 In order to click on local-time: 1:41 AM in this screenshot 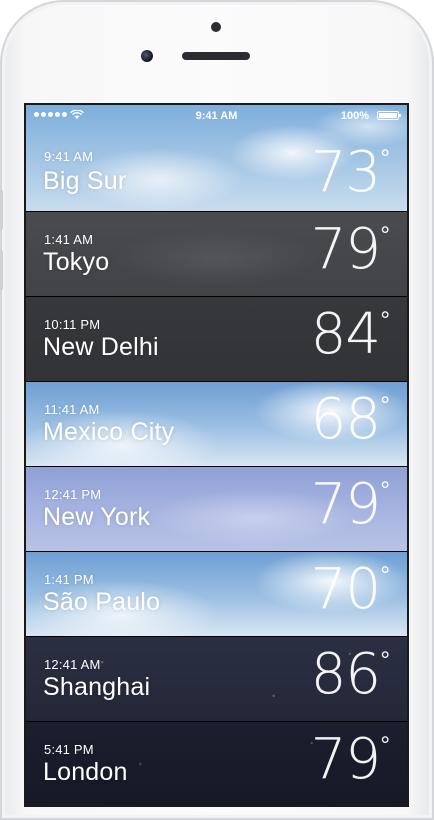, I will do `click(69, 239)`.